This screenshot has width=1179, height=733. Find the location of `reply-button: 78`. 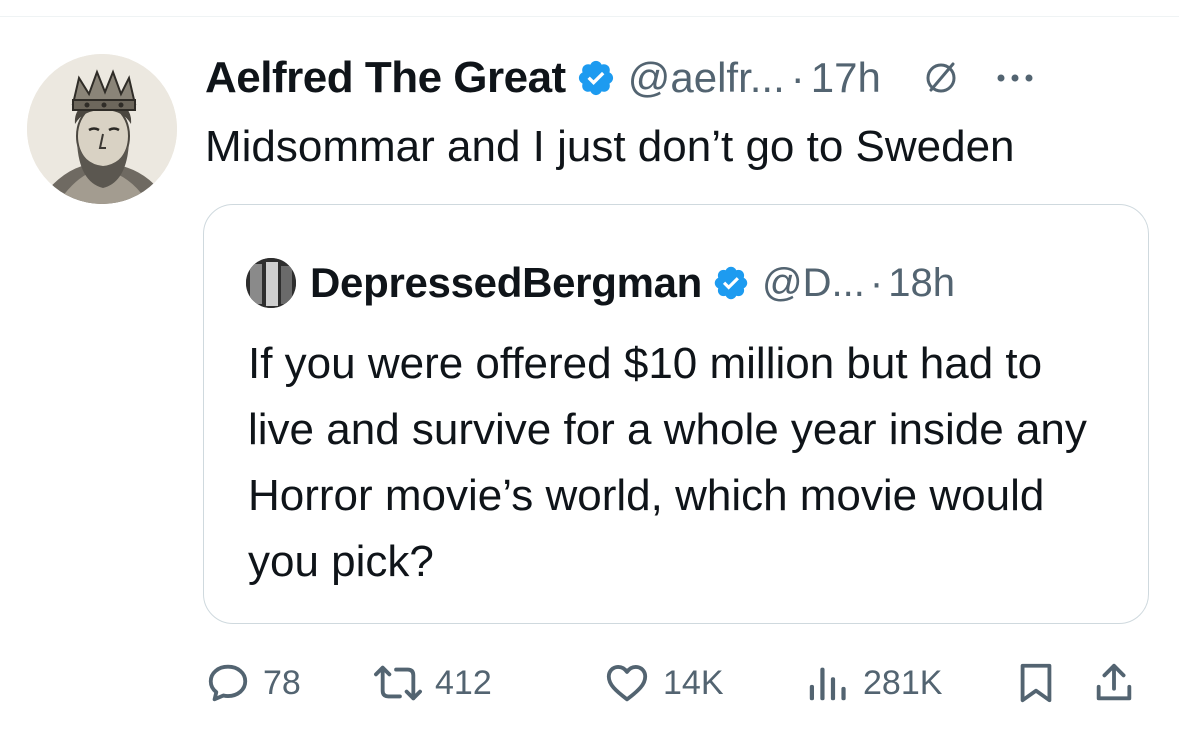

reply-button: 78 is located at coordinates (253, 683).